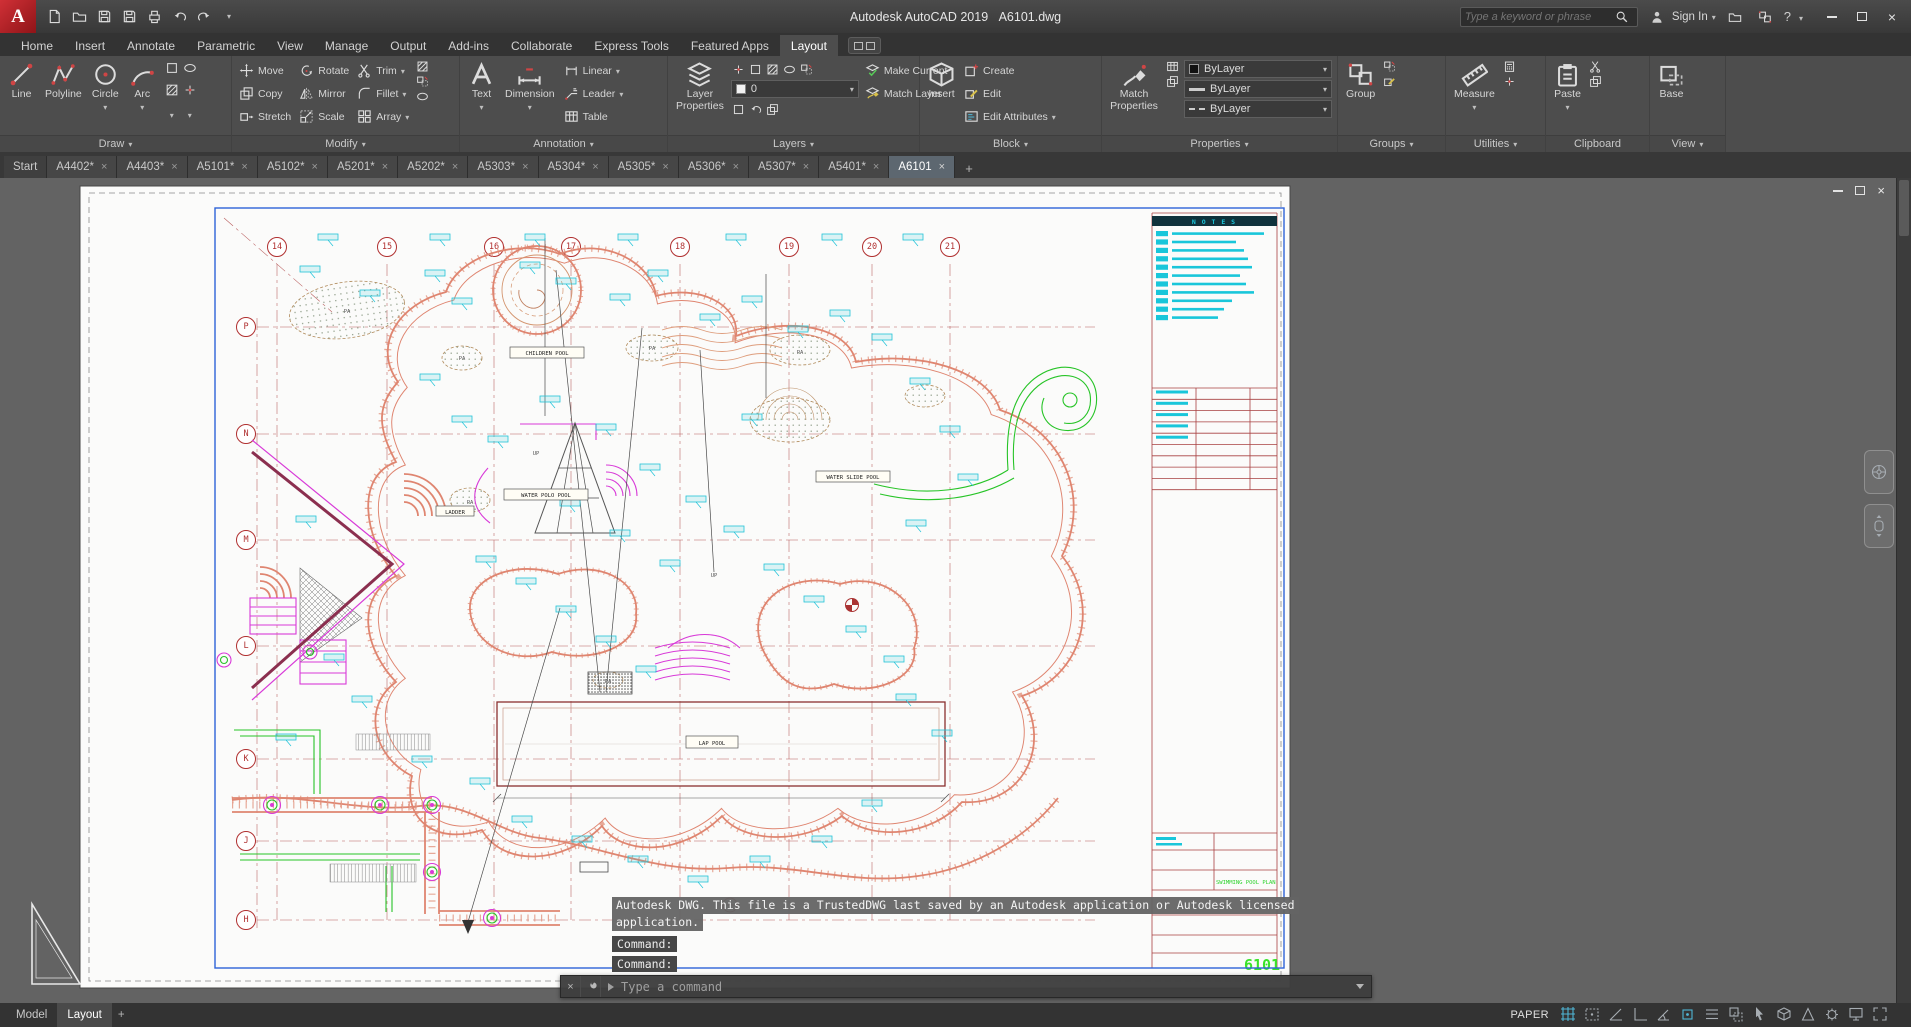  What do you see at coordinates (1360, 97) in the screenshot?
I see `group-button: Group` at bounding box center [1360, 97].